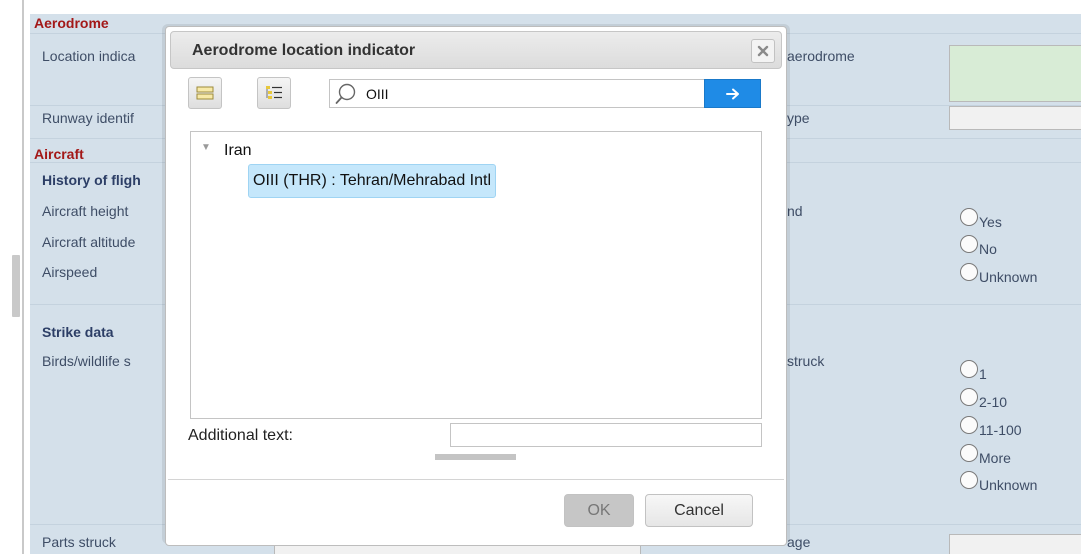 The height and width of the screenshot is (554, 1081). I want to click on close-icon, so click(763, 51).